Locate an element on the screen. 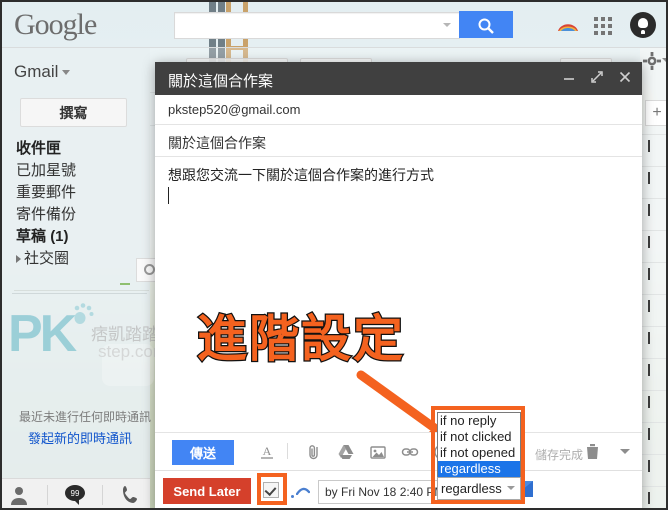 Image resolution: width=668 pixels, height=510 pixels. annotation-text: 進階設定 is located at coordinates (300, 339).